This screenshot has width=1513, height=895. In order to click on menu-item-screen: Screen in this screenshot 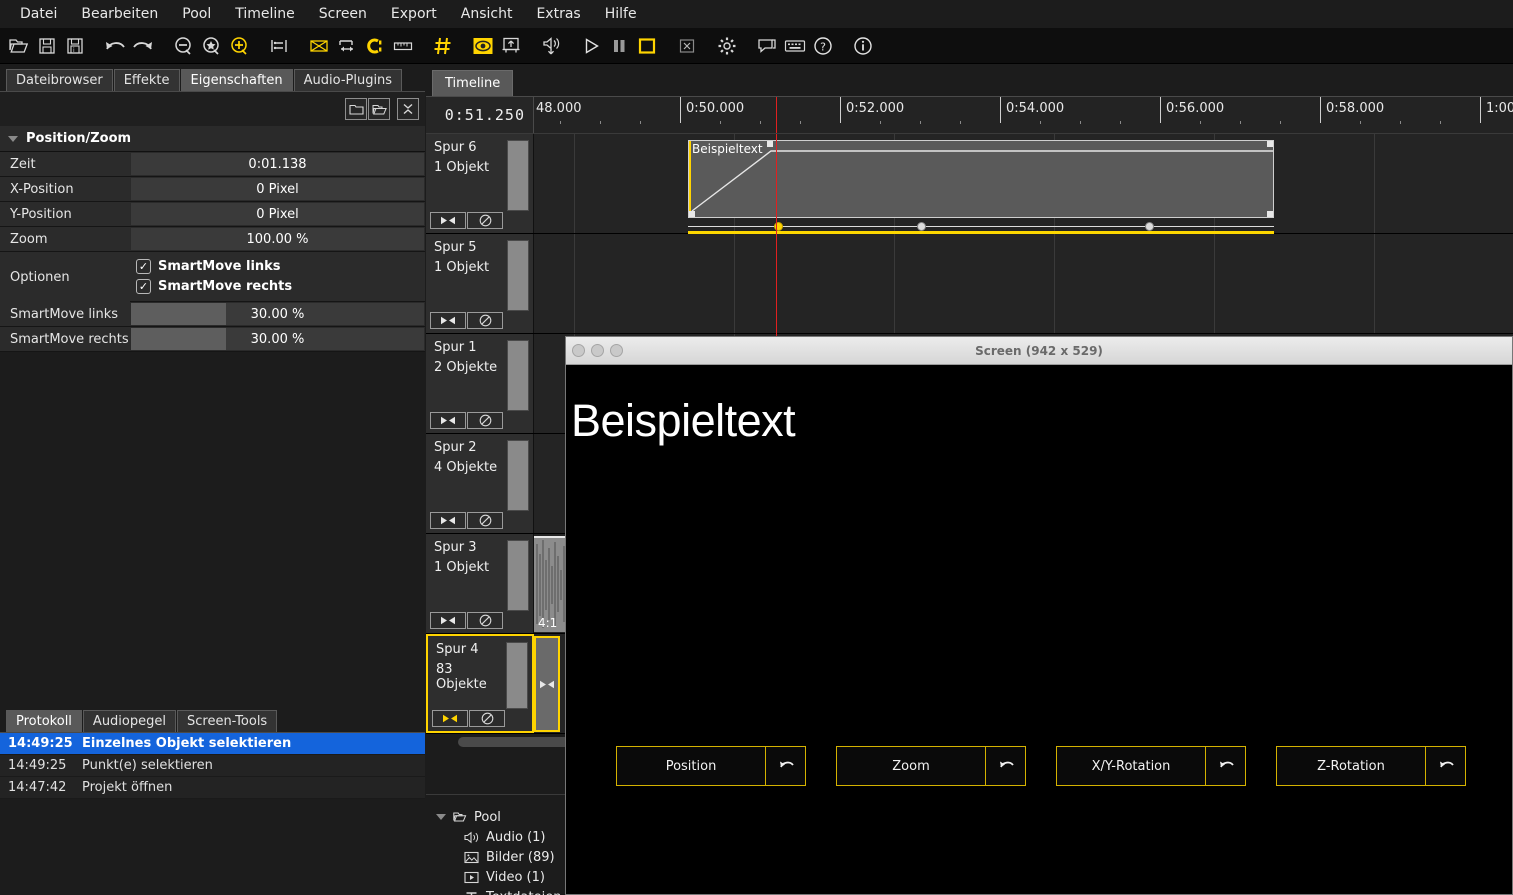, I will do `click(343, 14)`.